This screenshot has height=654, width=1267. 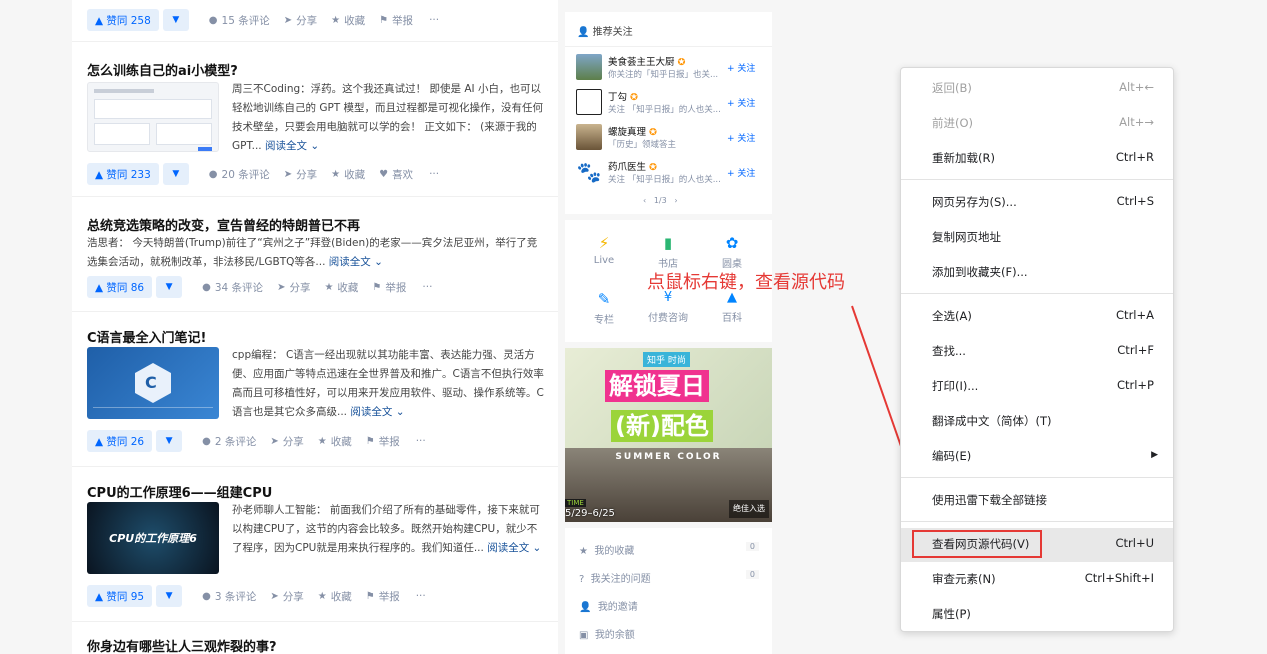 I want to click on tile-bookstore: ▮ 书店, so click(x=668, y=252).